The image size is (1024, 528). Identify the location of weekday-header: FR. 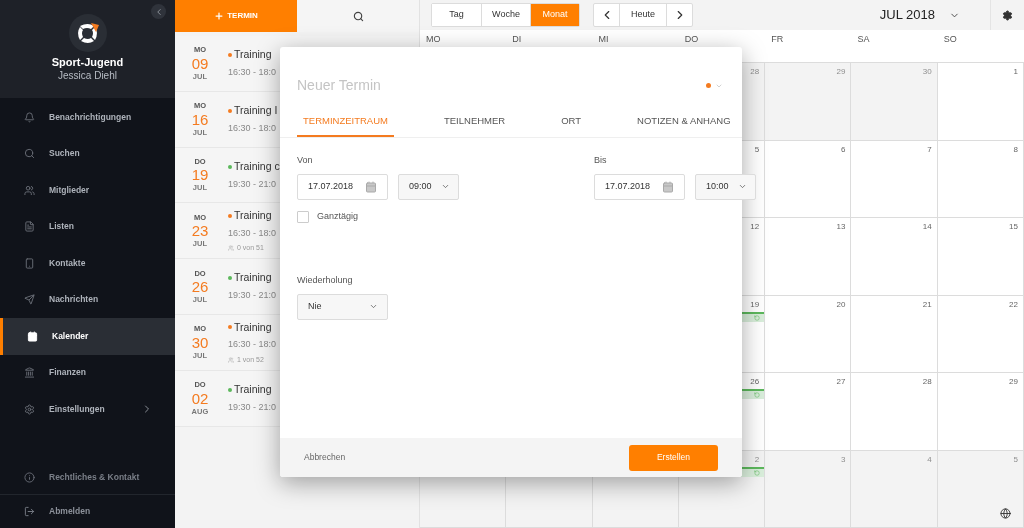
(777, 39).